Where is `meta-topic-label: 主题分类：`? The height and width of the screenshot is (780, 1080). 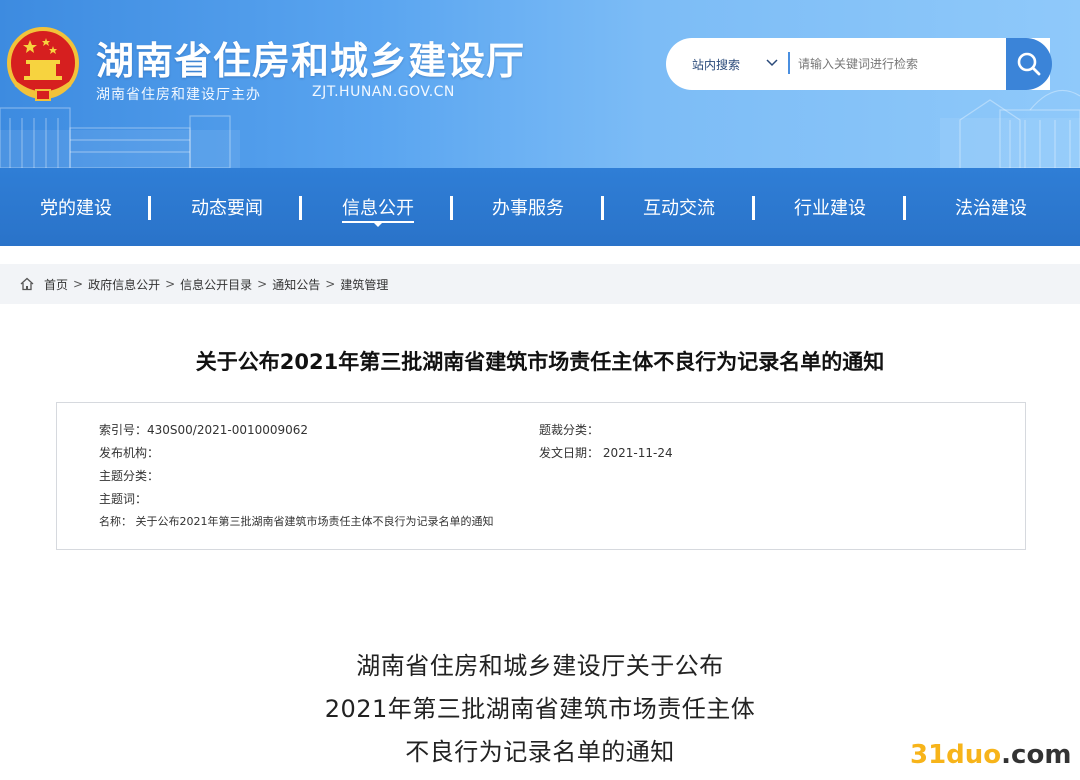
meta-topic-label: 主题分类： is located at coordinates (129, 476).